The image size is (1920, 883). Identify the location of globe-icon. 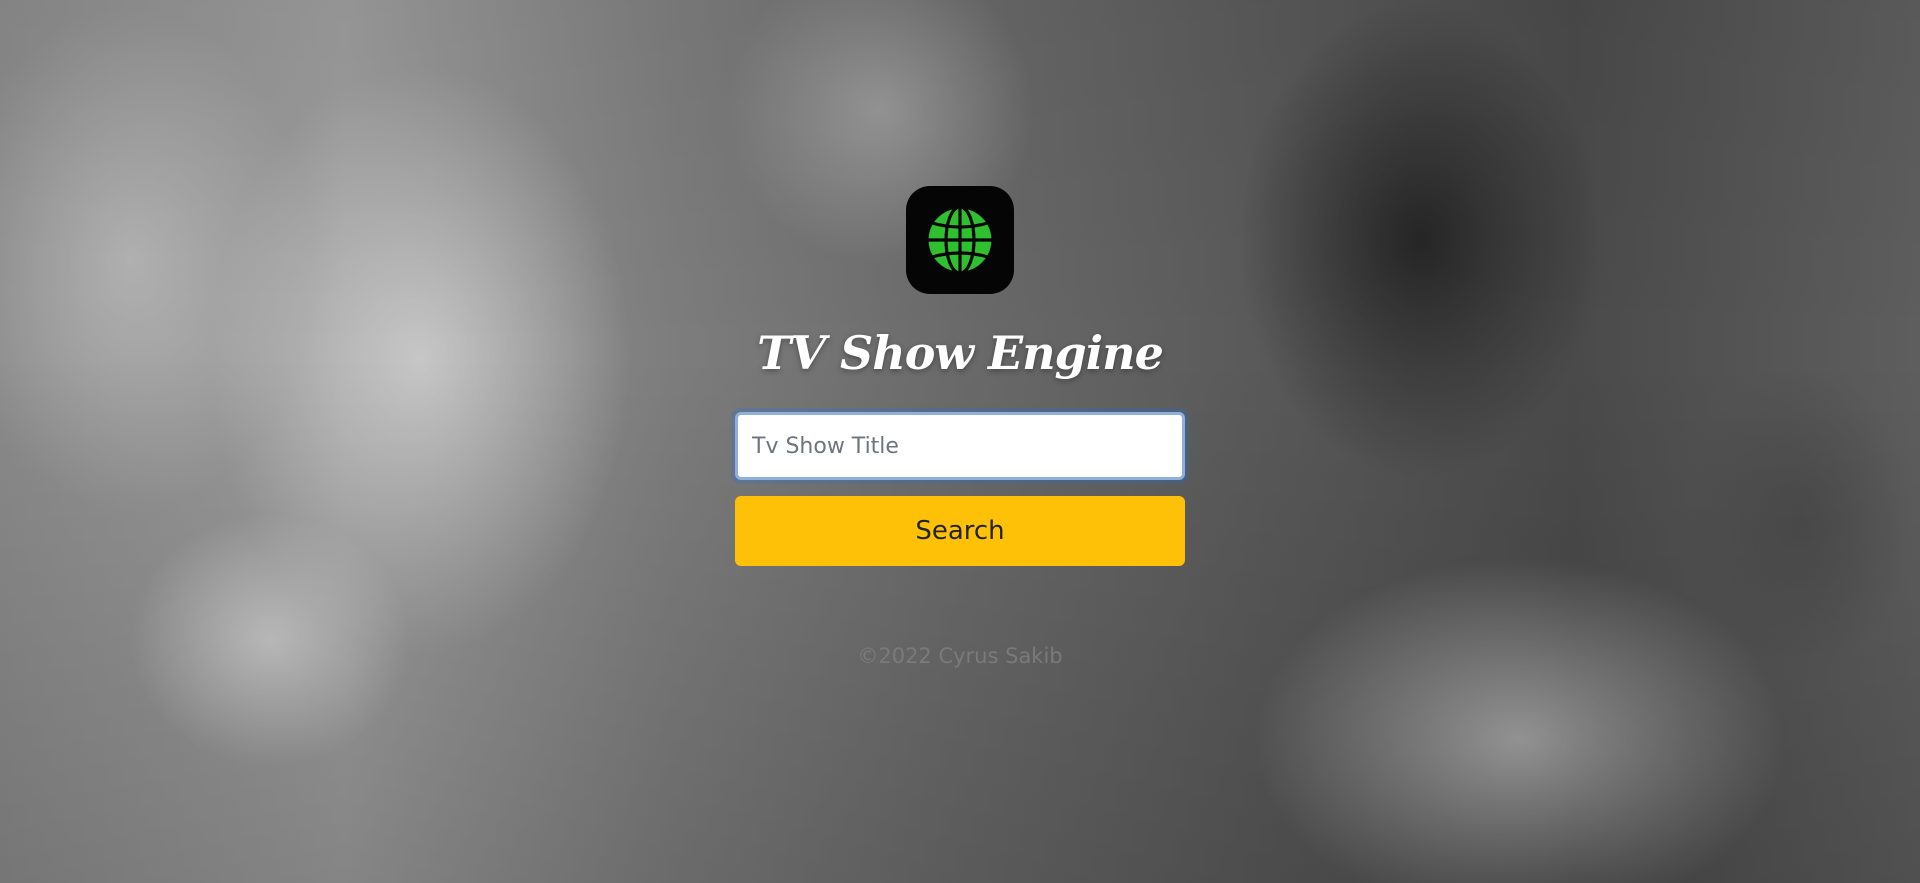
(960, 240).